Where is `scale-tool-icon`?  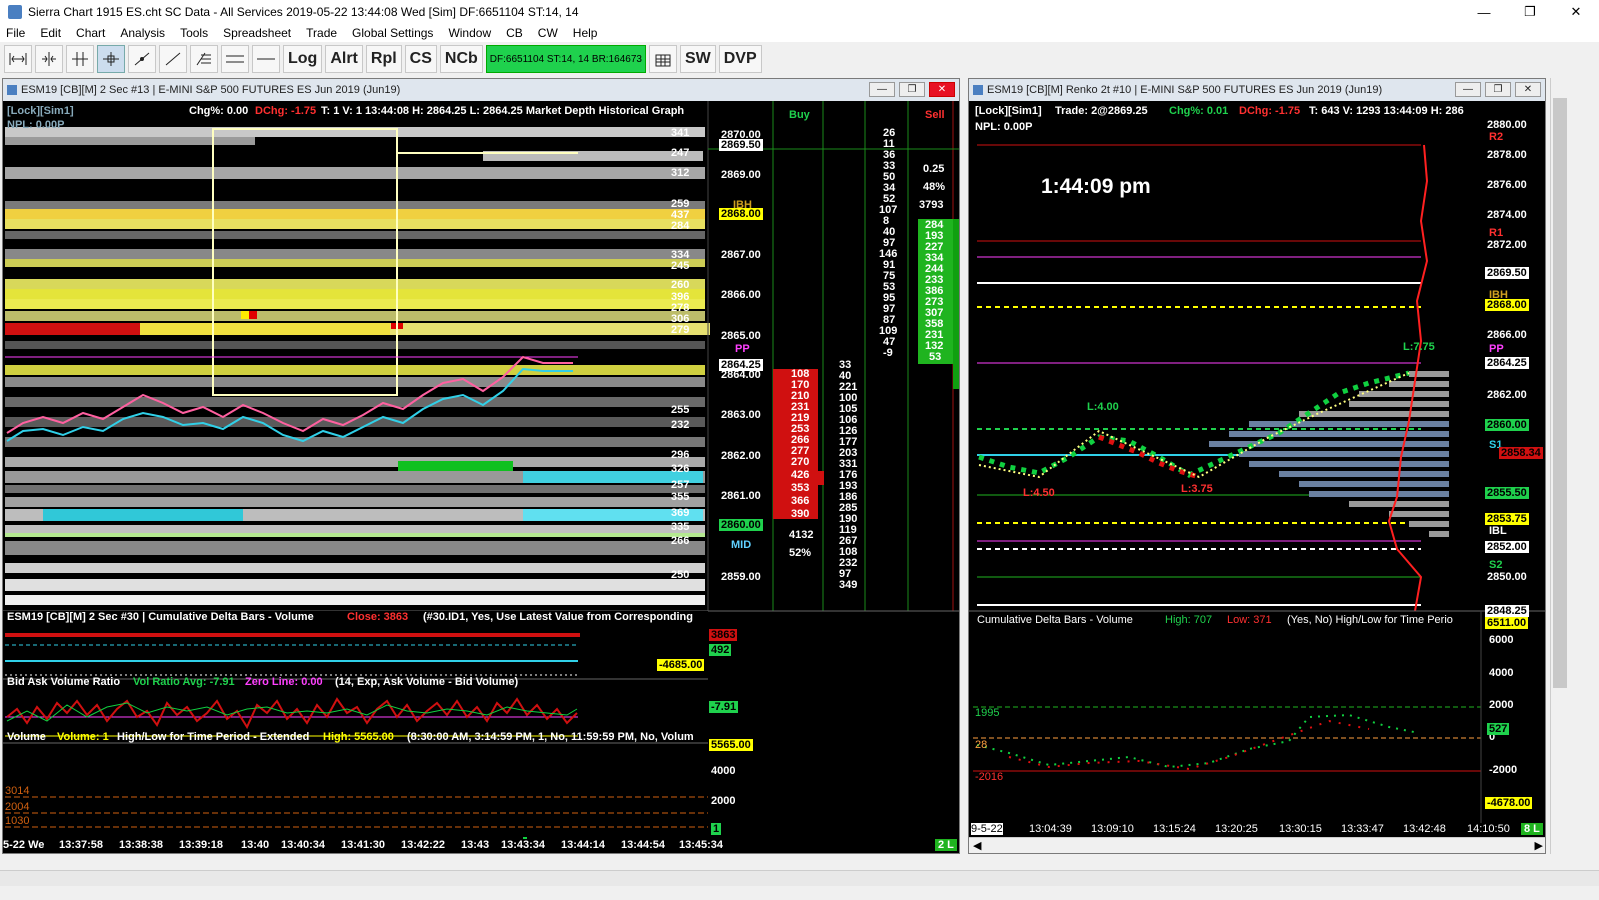
scale-tool-icon is located at coordinates (18, 59).